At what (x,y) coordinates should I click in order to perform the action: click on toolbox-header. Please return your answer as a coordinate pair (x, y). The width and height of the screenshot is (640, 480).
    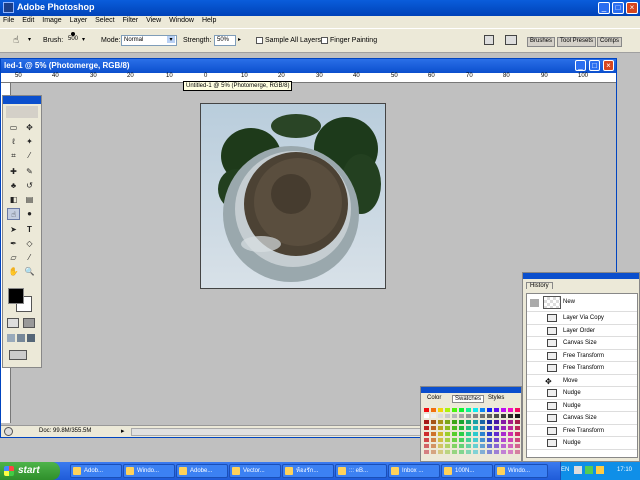
    Looking at the image, I should click on (22, 100).